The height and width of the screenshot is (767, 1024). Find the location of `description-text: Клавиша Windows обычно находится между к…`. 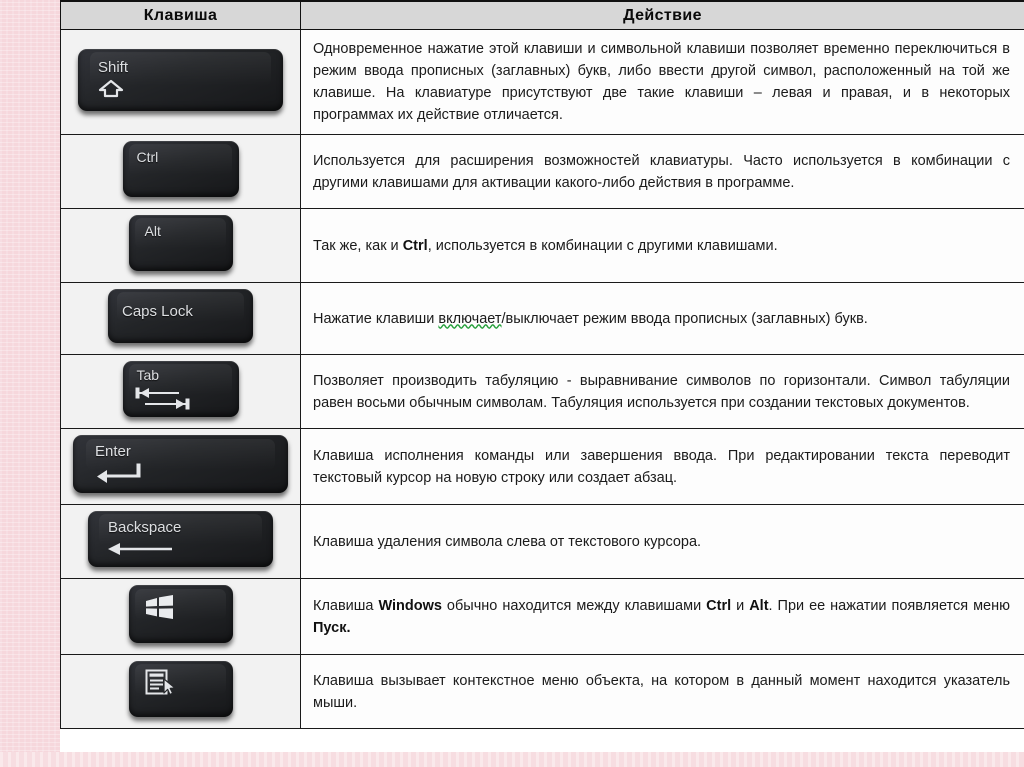

description-text: Клавиша Windows обычно находится между к… is located at coordinates (661, 616).